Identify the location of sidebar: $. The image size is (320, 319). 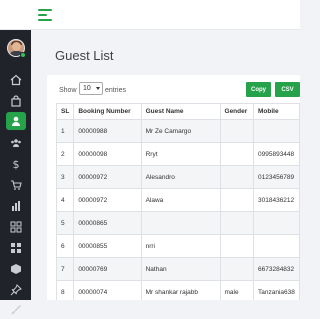
(15, 172).